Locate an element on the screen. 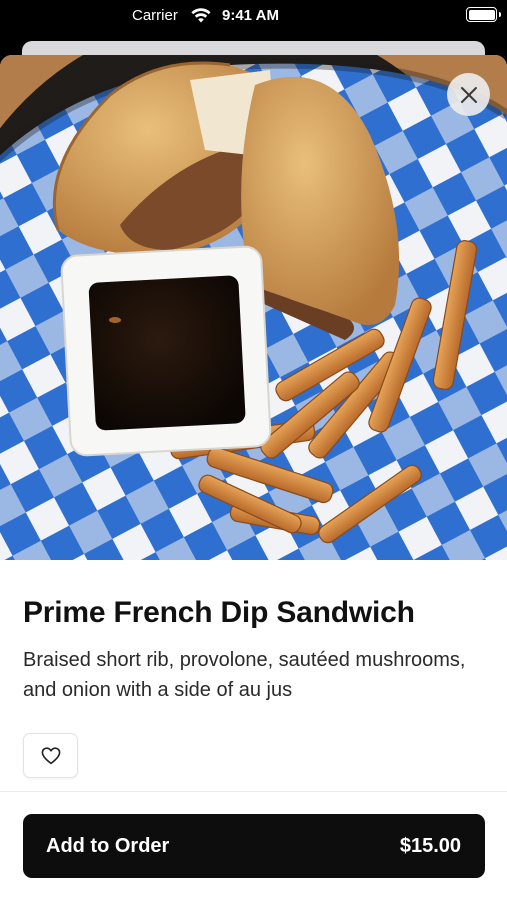 The image size is (507, 900). close-button is located at coordinates (468, 94).